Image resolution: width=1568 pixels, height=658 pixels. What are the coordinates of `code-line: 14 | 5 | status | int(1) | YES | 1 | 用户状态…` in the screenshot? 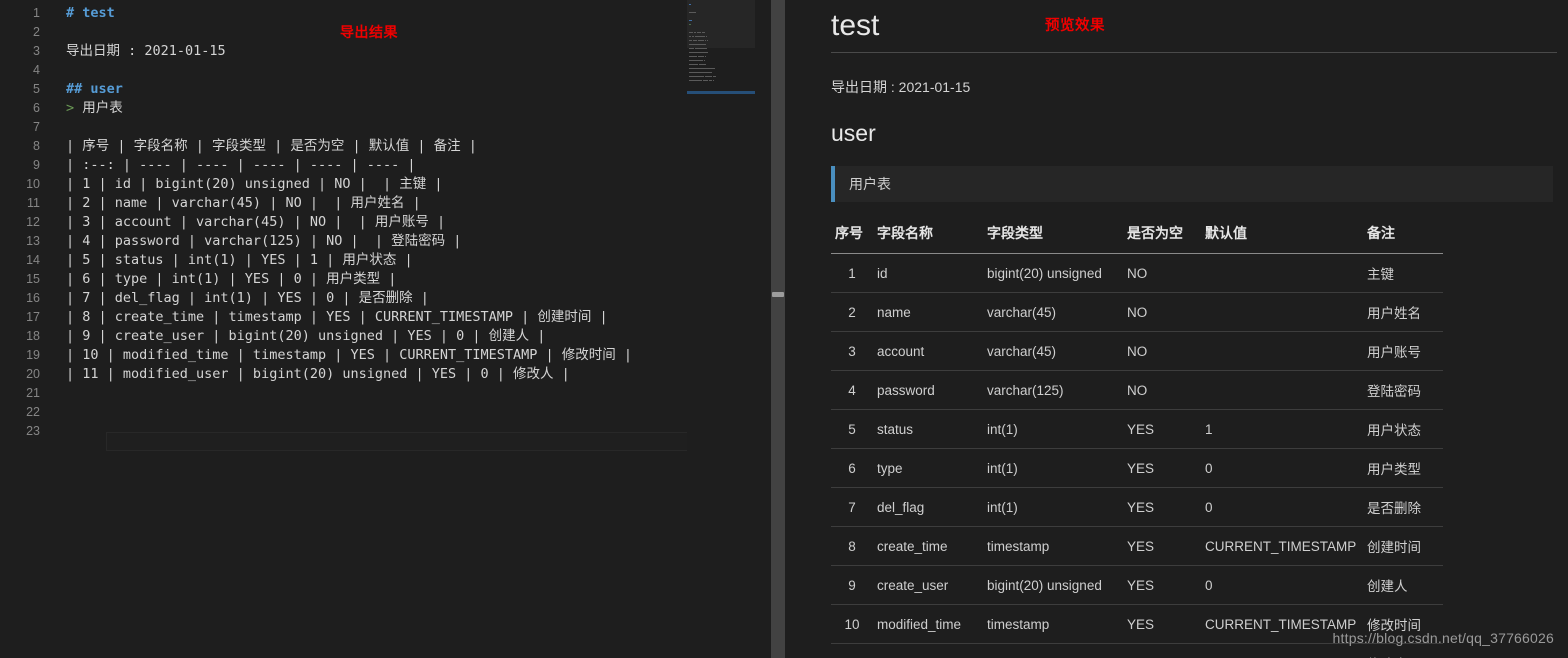 It's located at (385, 260).